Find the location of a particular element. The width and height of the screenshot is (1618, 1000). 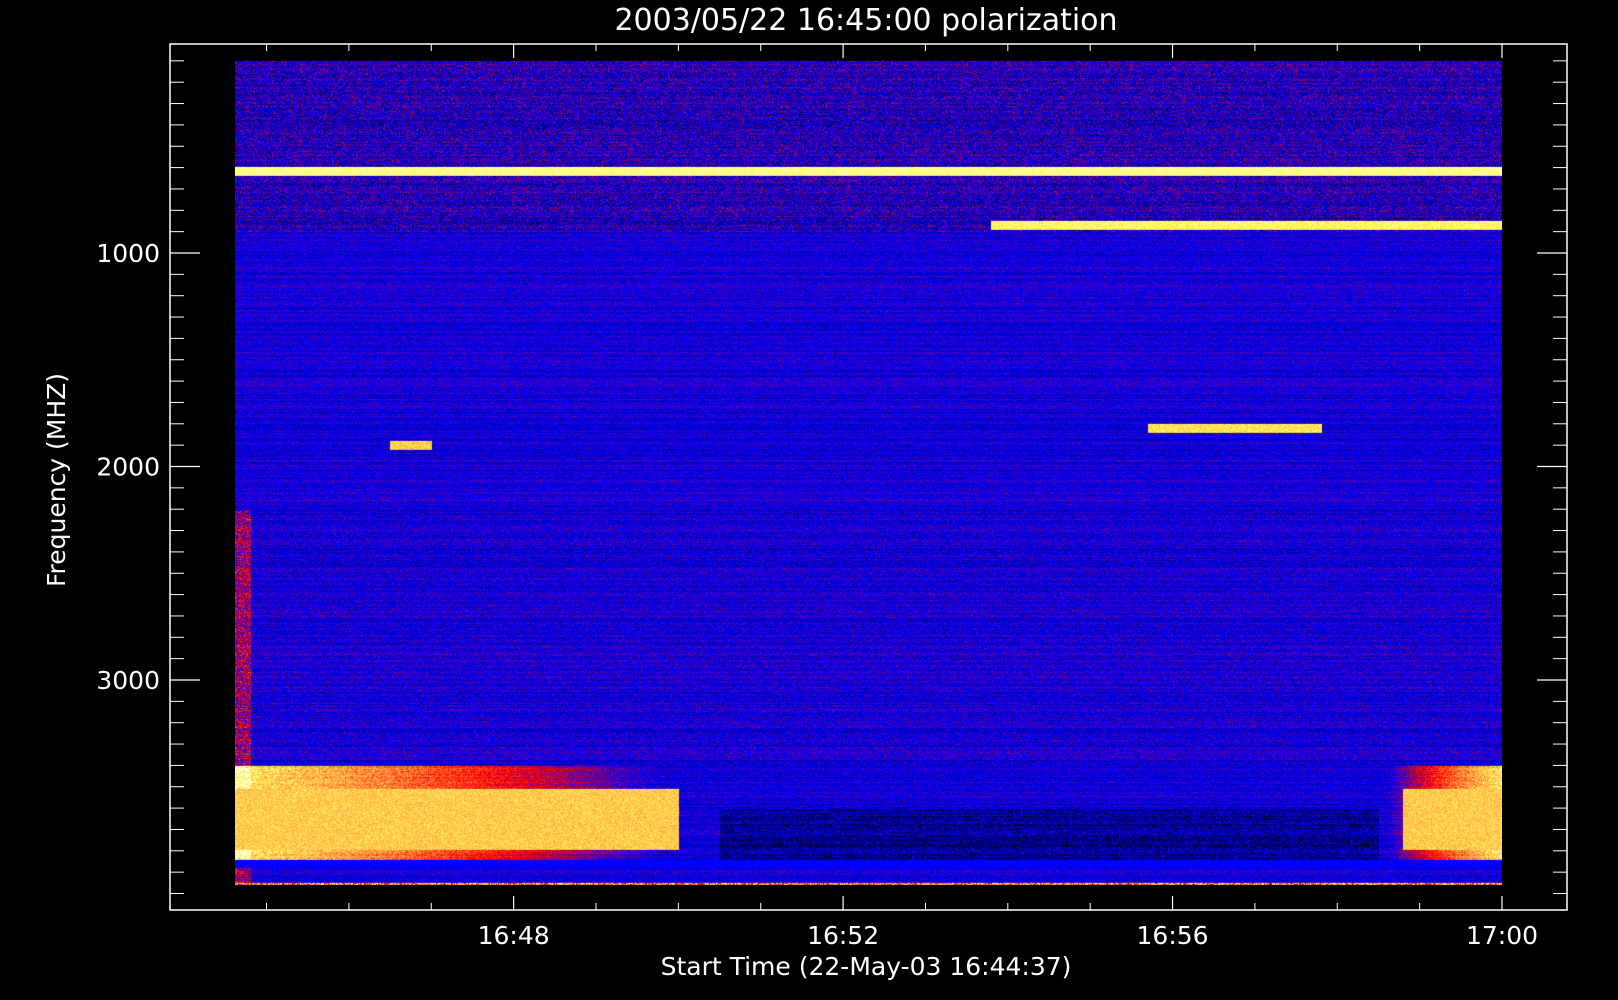

y-tick-labels: 1000 2000 3000 is located at coordinates (128, 467).